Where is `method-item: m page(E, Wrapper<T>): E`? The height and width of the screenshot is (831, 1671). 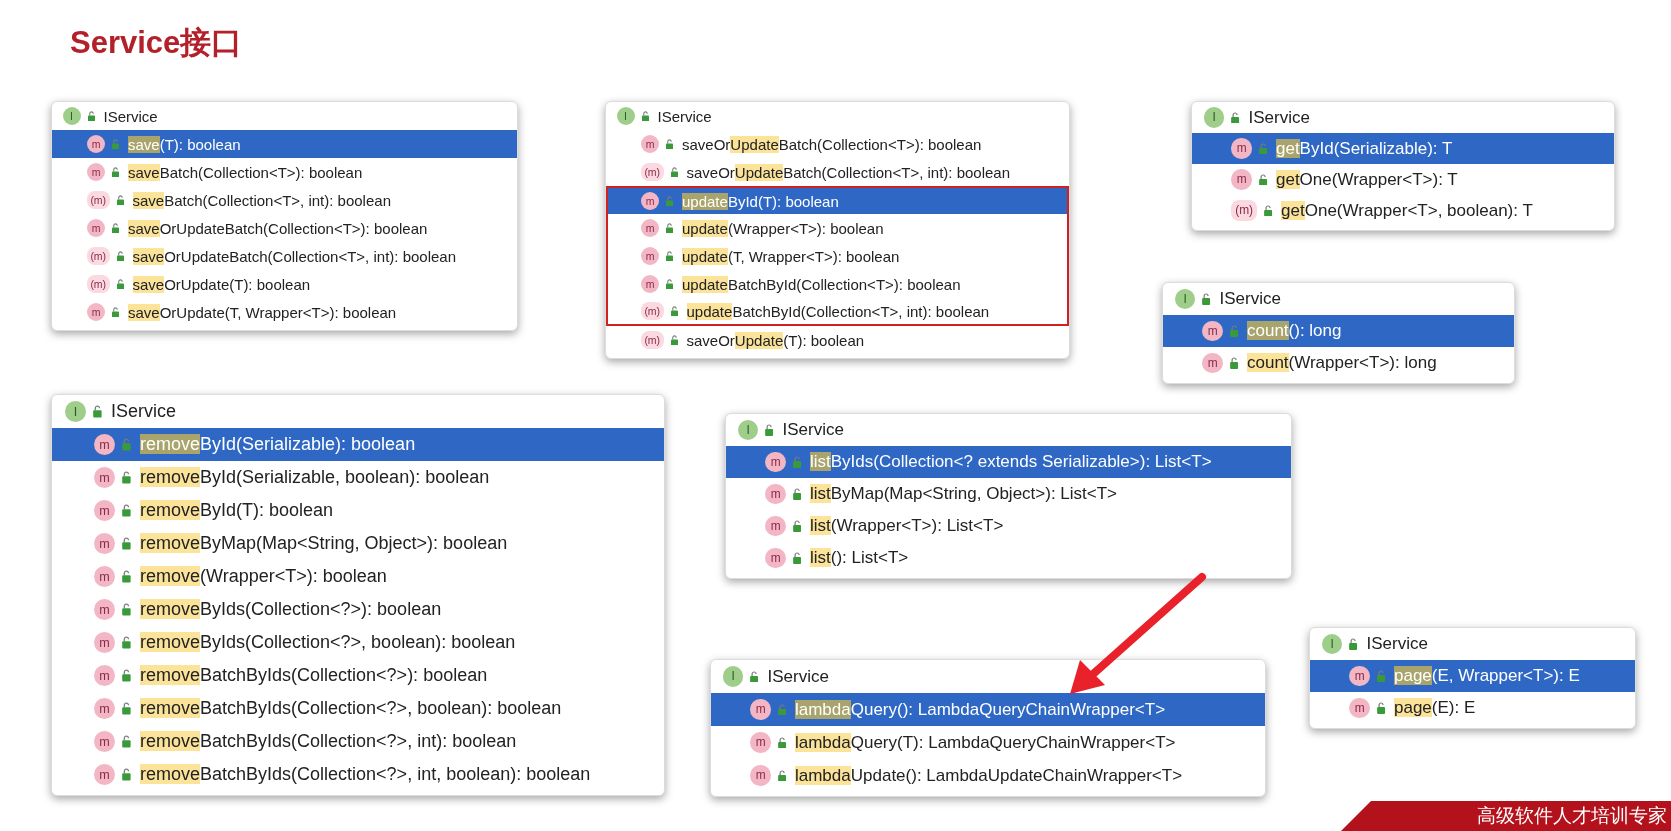
method-item: m page(E, Wrapper<T>): E is located at coordinates (1472, 676).